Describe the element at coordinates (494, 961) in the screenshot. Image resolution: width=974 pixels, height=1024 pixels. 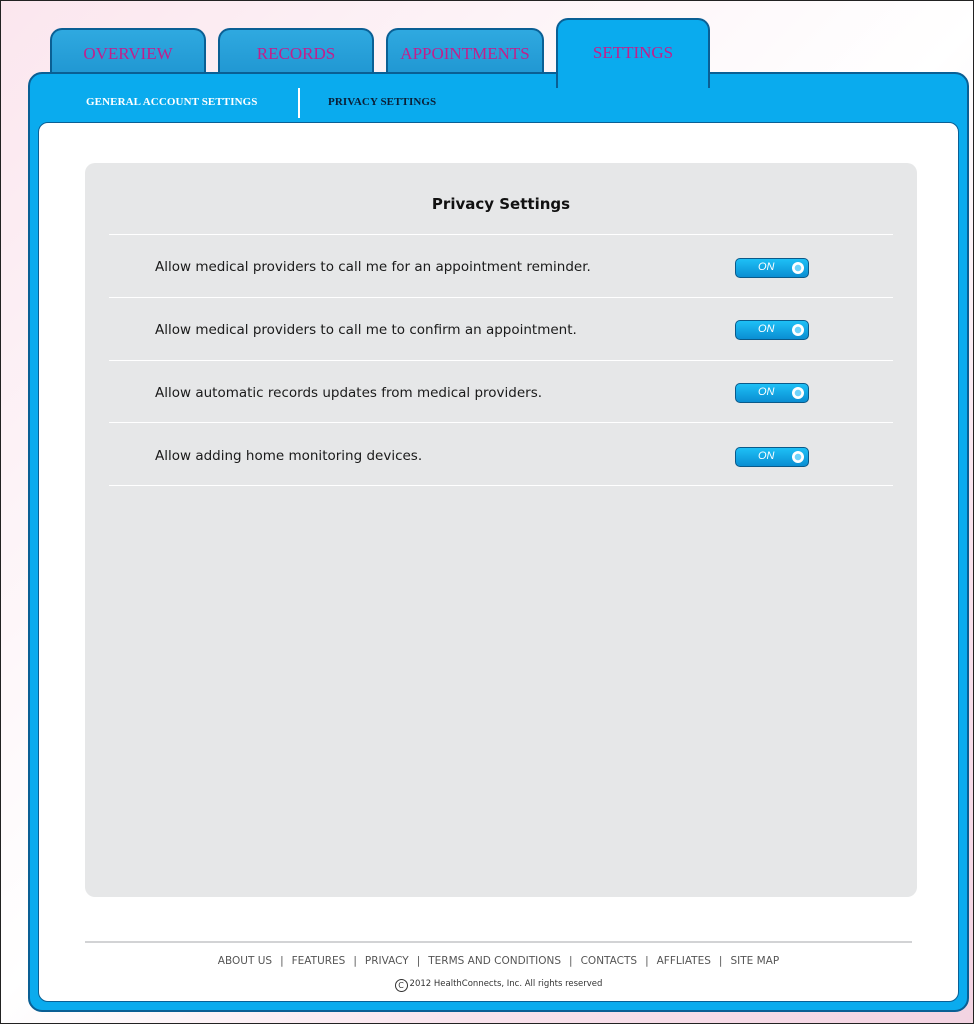
I see `footer-link-terms-and-conditions: TERMS AND CONDITIONS` at that location.